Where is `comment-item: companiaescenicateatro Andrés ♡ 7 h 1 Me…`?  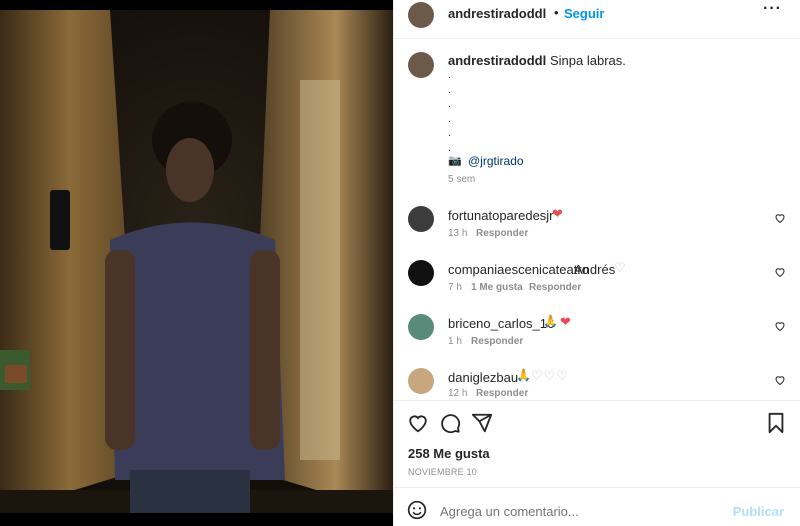 comment-item: companiaescenicateatro Andrés ♡ 7 h 1 Me… is located at coordinates (597, 283).